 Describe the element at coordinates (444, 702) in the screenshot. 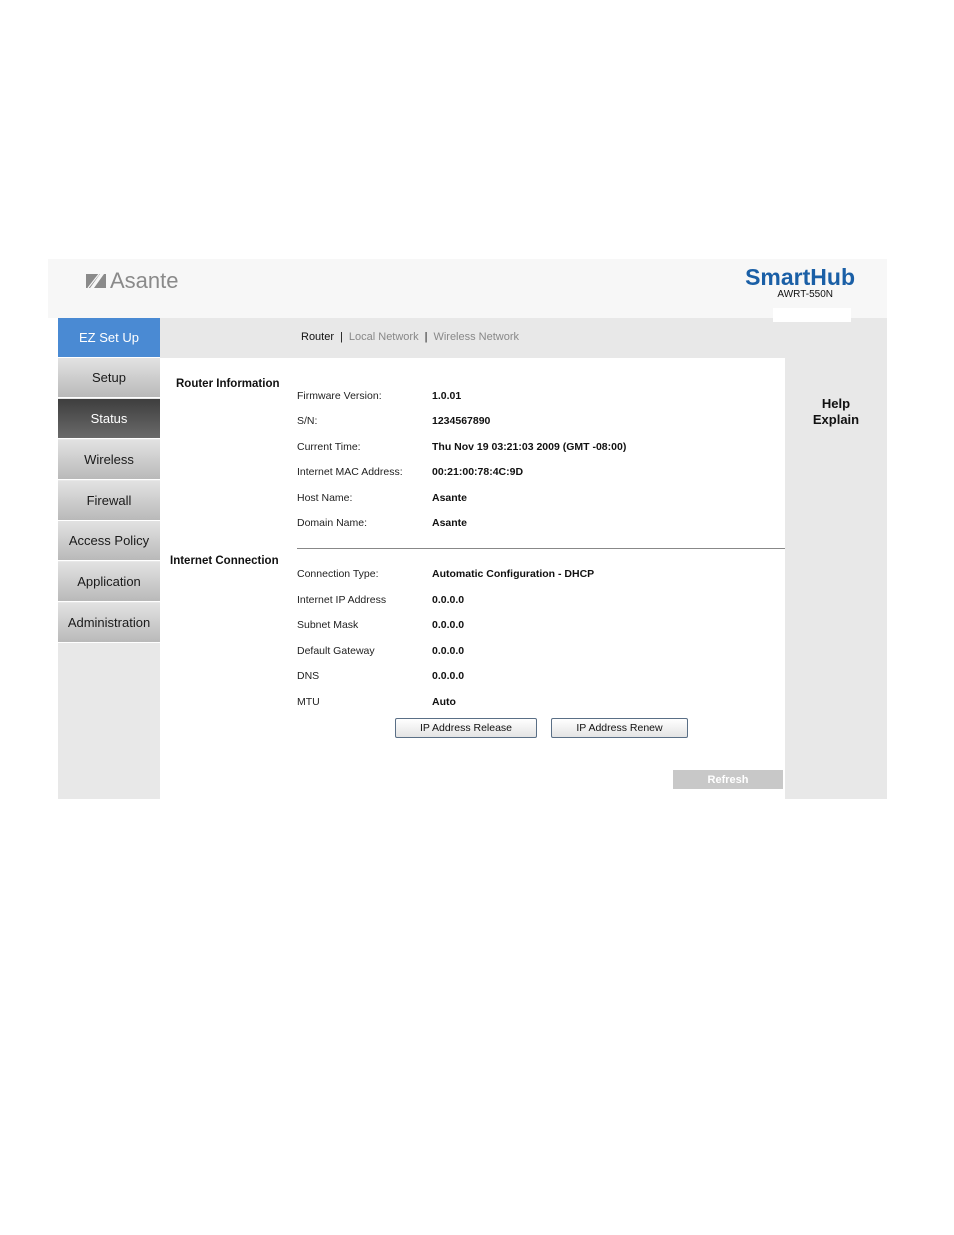

I see `row-value: Auto` at that location.